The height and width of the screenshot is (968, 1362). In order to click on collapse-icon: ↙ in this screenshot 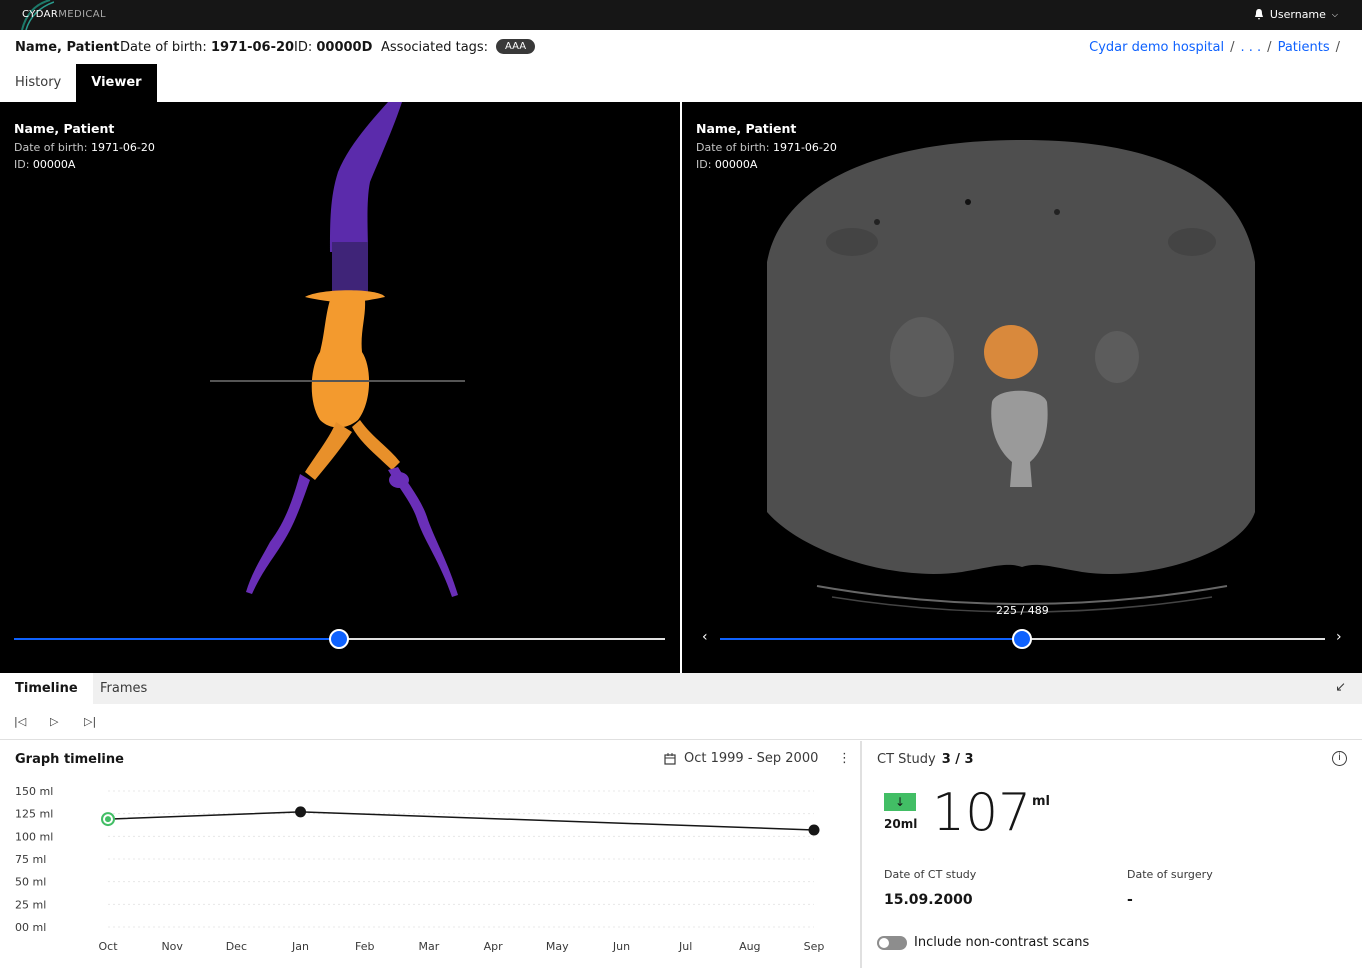, I will do `click(1340, 687)`.